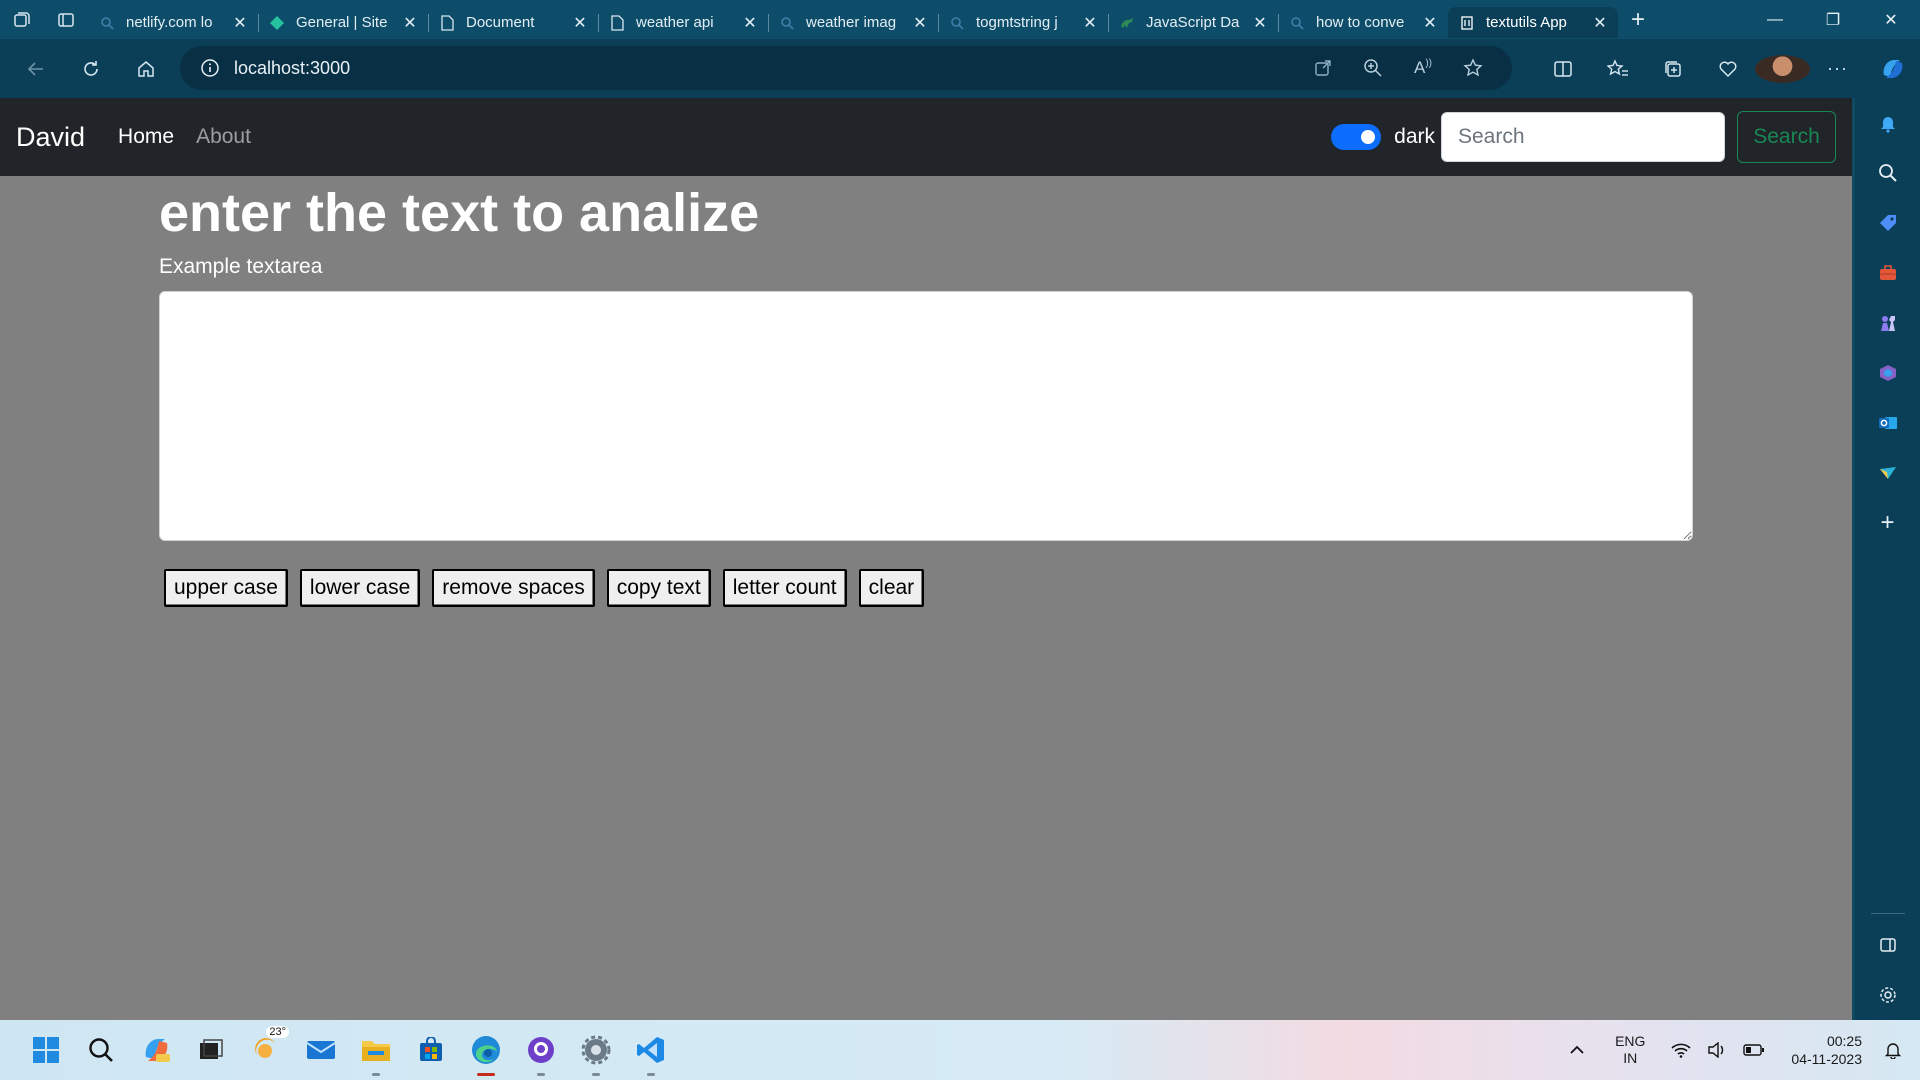 The width and height of the screenshot is (1920, 1080). I want to click on browser-tab-active: textutils App ✕, so click(1533, 22).